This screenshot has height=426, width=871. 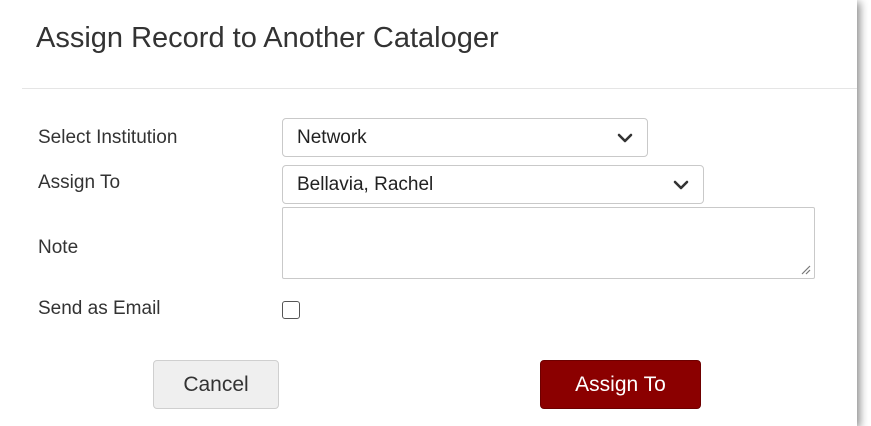 I want to click on dialog-title: Assign Record to Another Cataloger, so click(x=267, y=38).